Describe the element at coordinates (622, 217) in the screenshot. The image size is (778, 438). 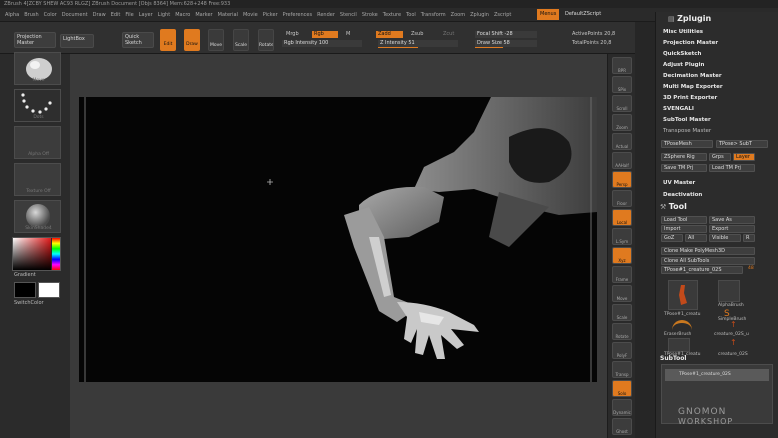
I see `tray-local-button: Local` at that location.